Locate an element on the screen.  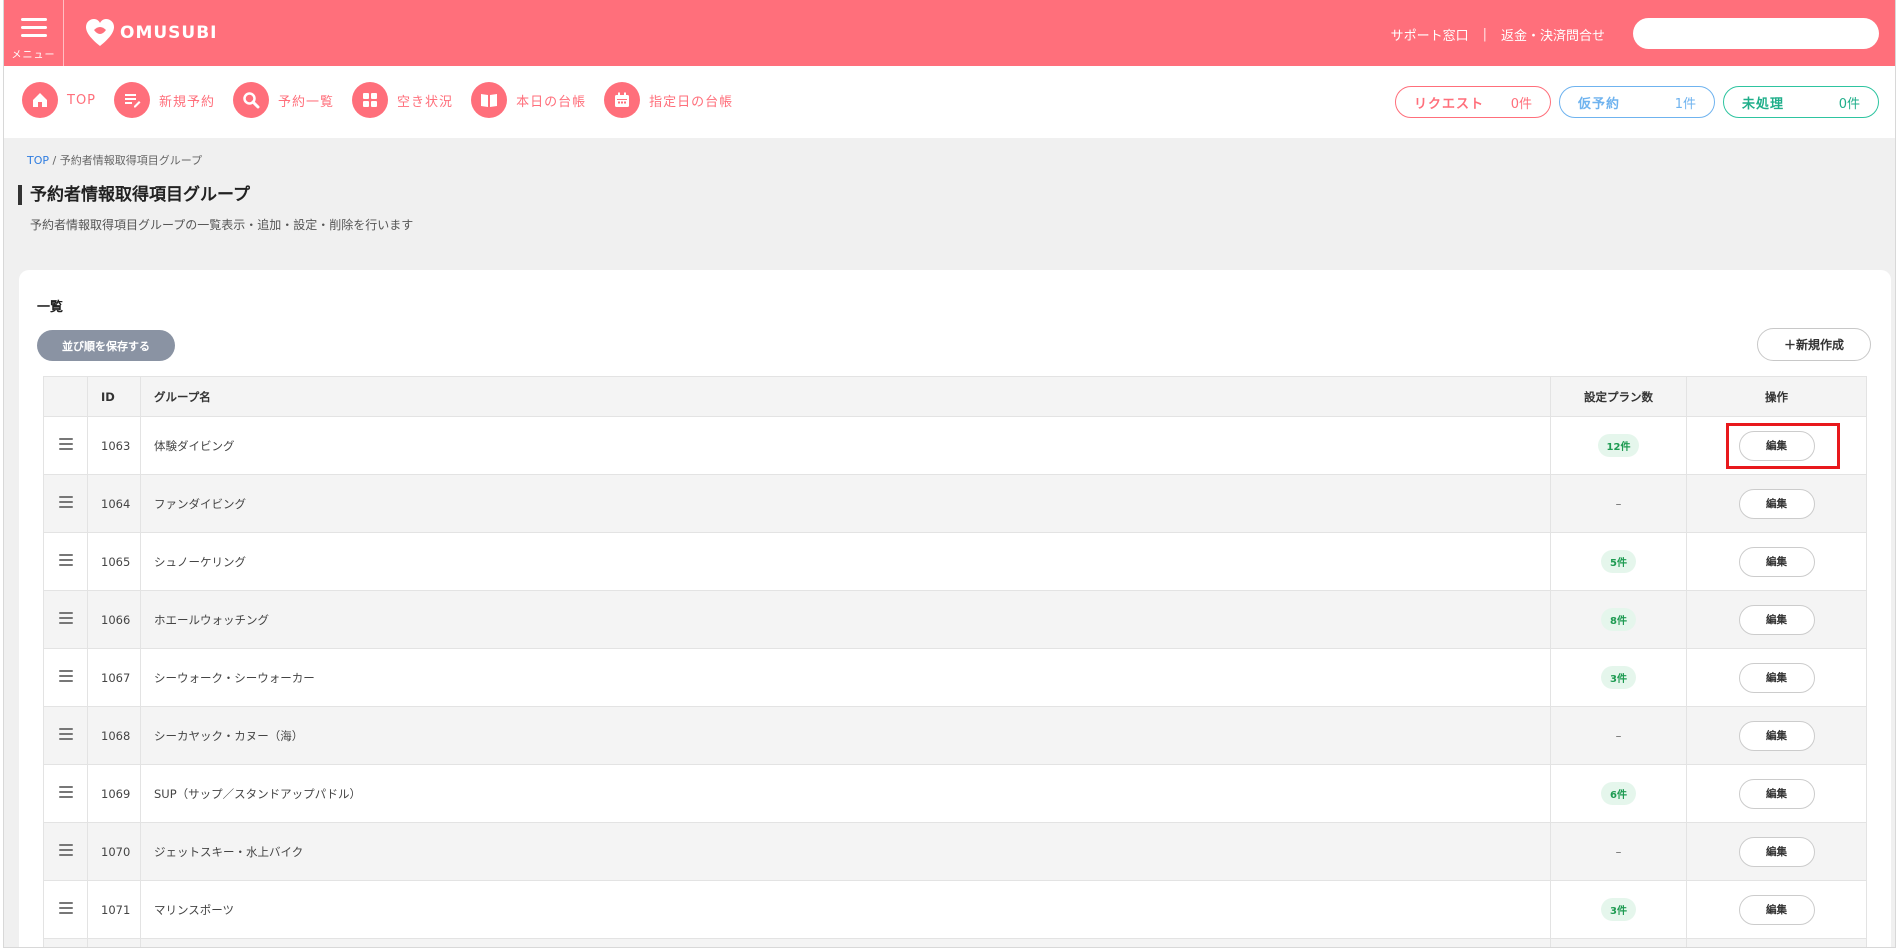
table-row: 1068 シーカヤック・カヌー（海） – 編集 is located at coordinates (955, 735).